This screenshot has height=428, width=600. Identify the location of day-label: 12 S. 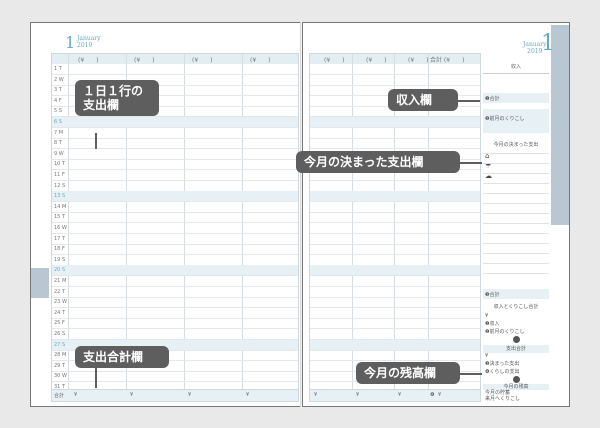
(60, 185).